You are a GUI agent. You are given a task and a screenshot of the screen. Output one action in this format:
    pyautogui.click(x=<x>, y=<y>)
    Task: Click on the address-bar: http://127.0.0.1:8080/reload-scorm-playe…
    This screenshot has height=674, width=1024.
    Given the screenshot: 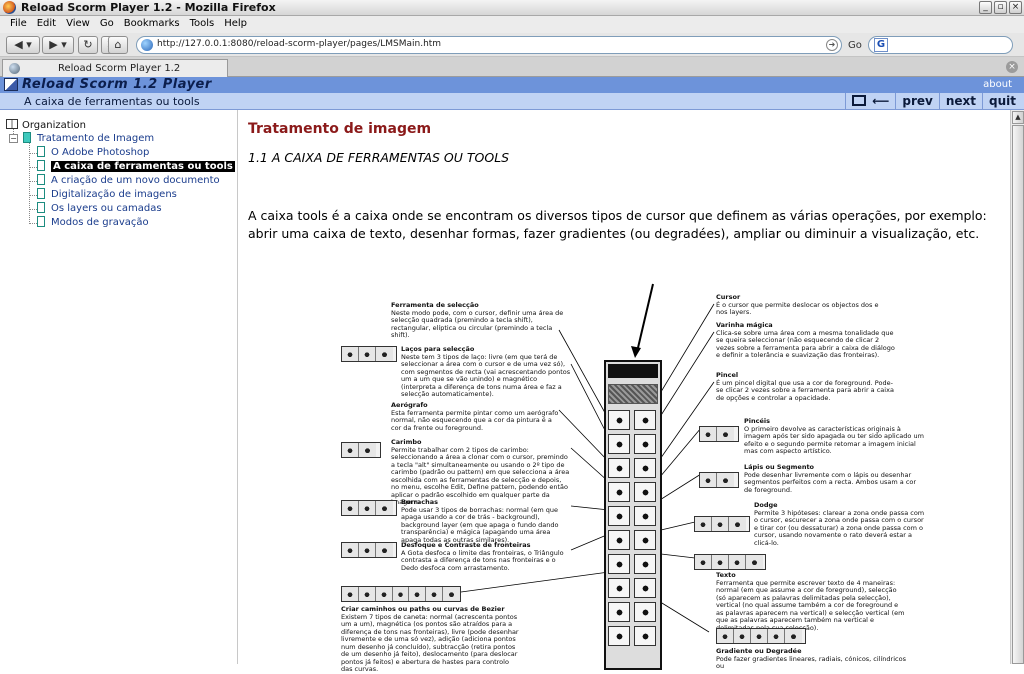 What is the action you would take?
    pyautogui.click(x=489, y=45)
    